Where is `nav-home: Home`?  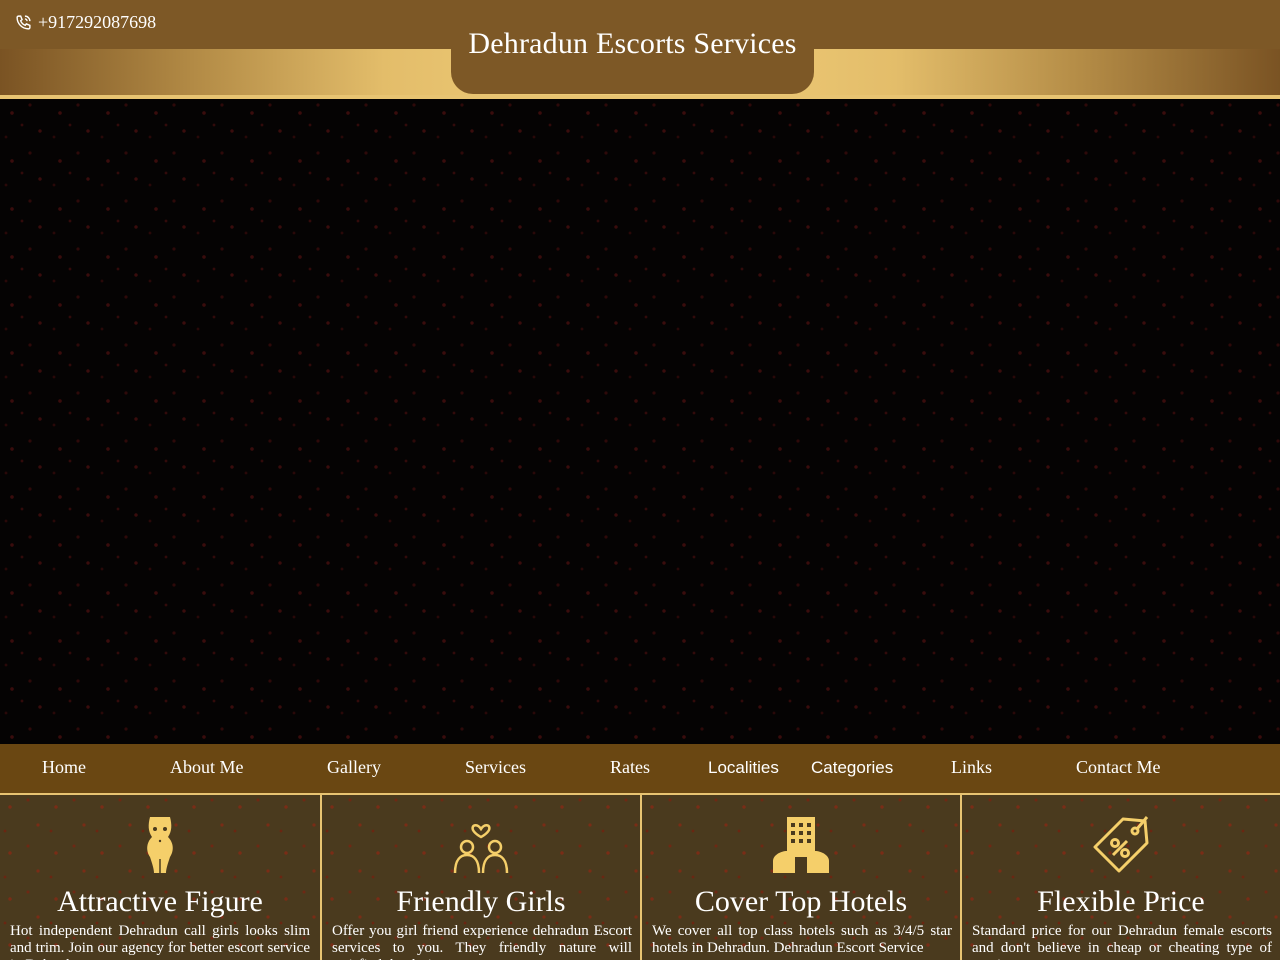 nav-home: Home is located at coordinates (64, 767).